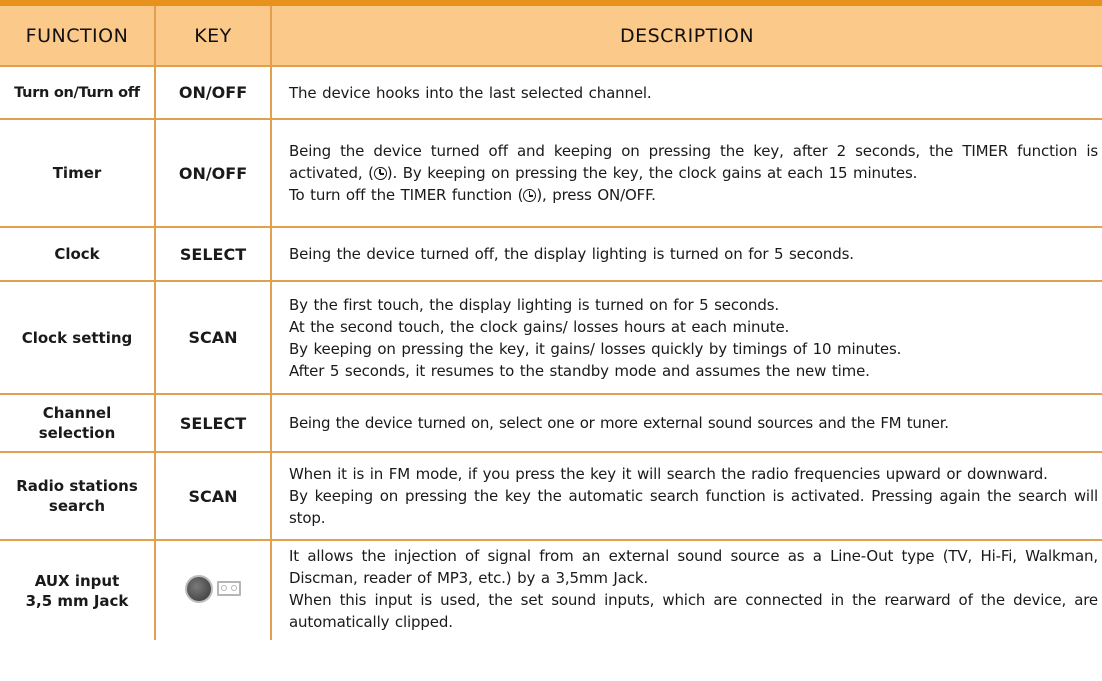 The width and height of the screenshot is (1102, 681). I want to click on function-cell: Clock setting, so click(77, 337).